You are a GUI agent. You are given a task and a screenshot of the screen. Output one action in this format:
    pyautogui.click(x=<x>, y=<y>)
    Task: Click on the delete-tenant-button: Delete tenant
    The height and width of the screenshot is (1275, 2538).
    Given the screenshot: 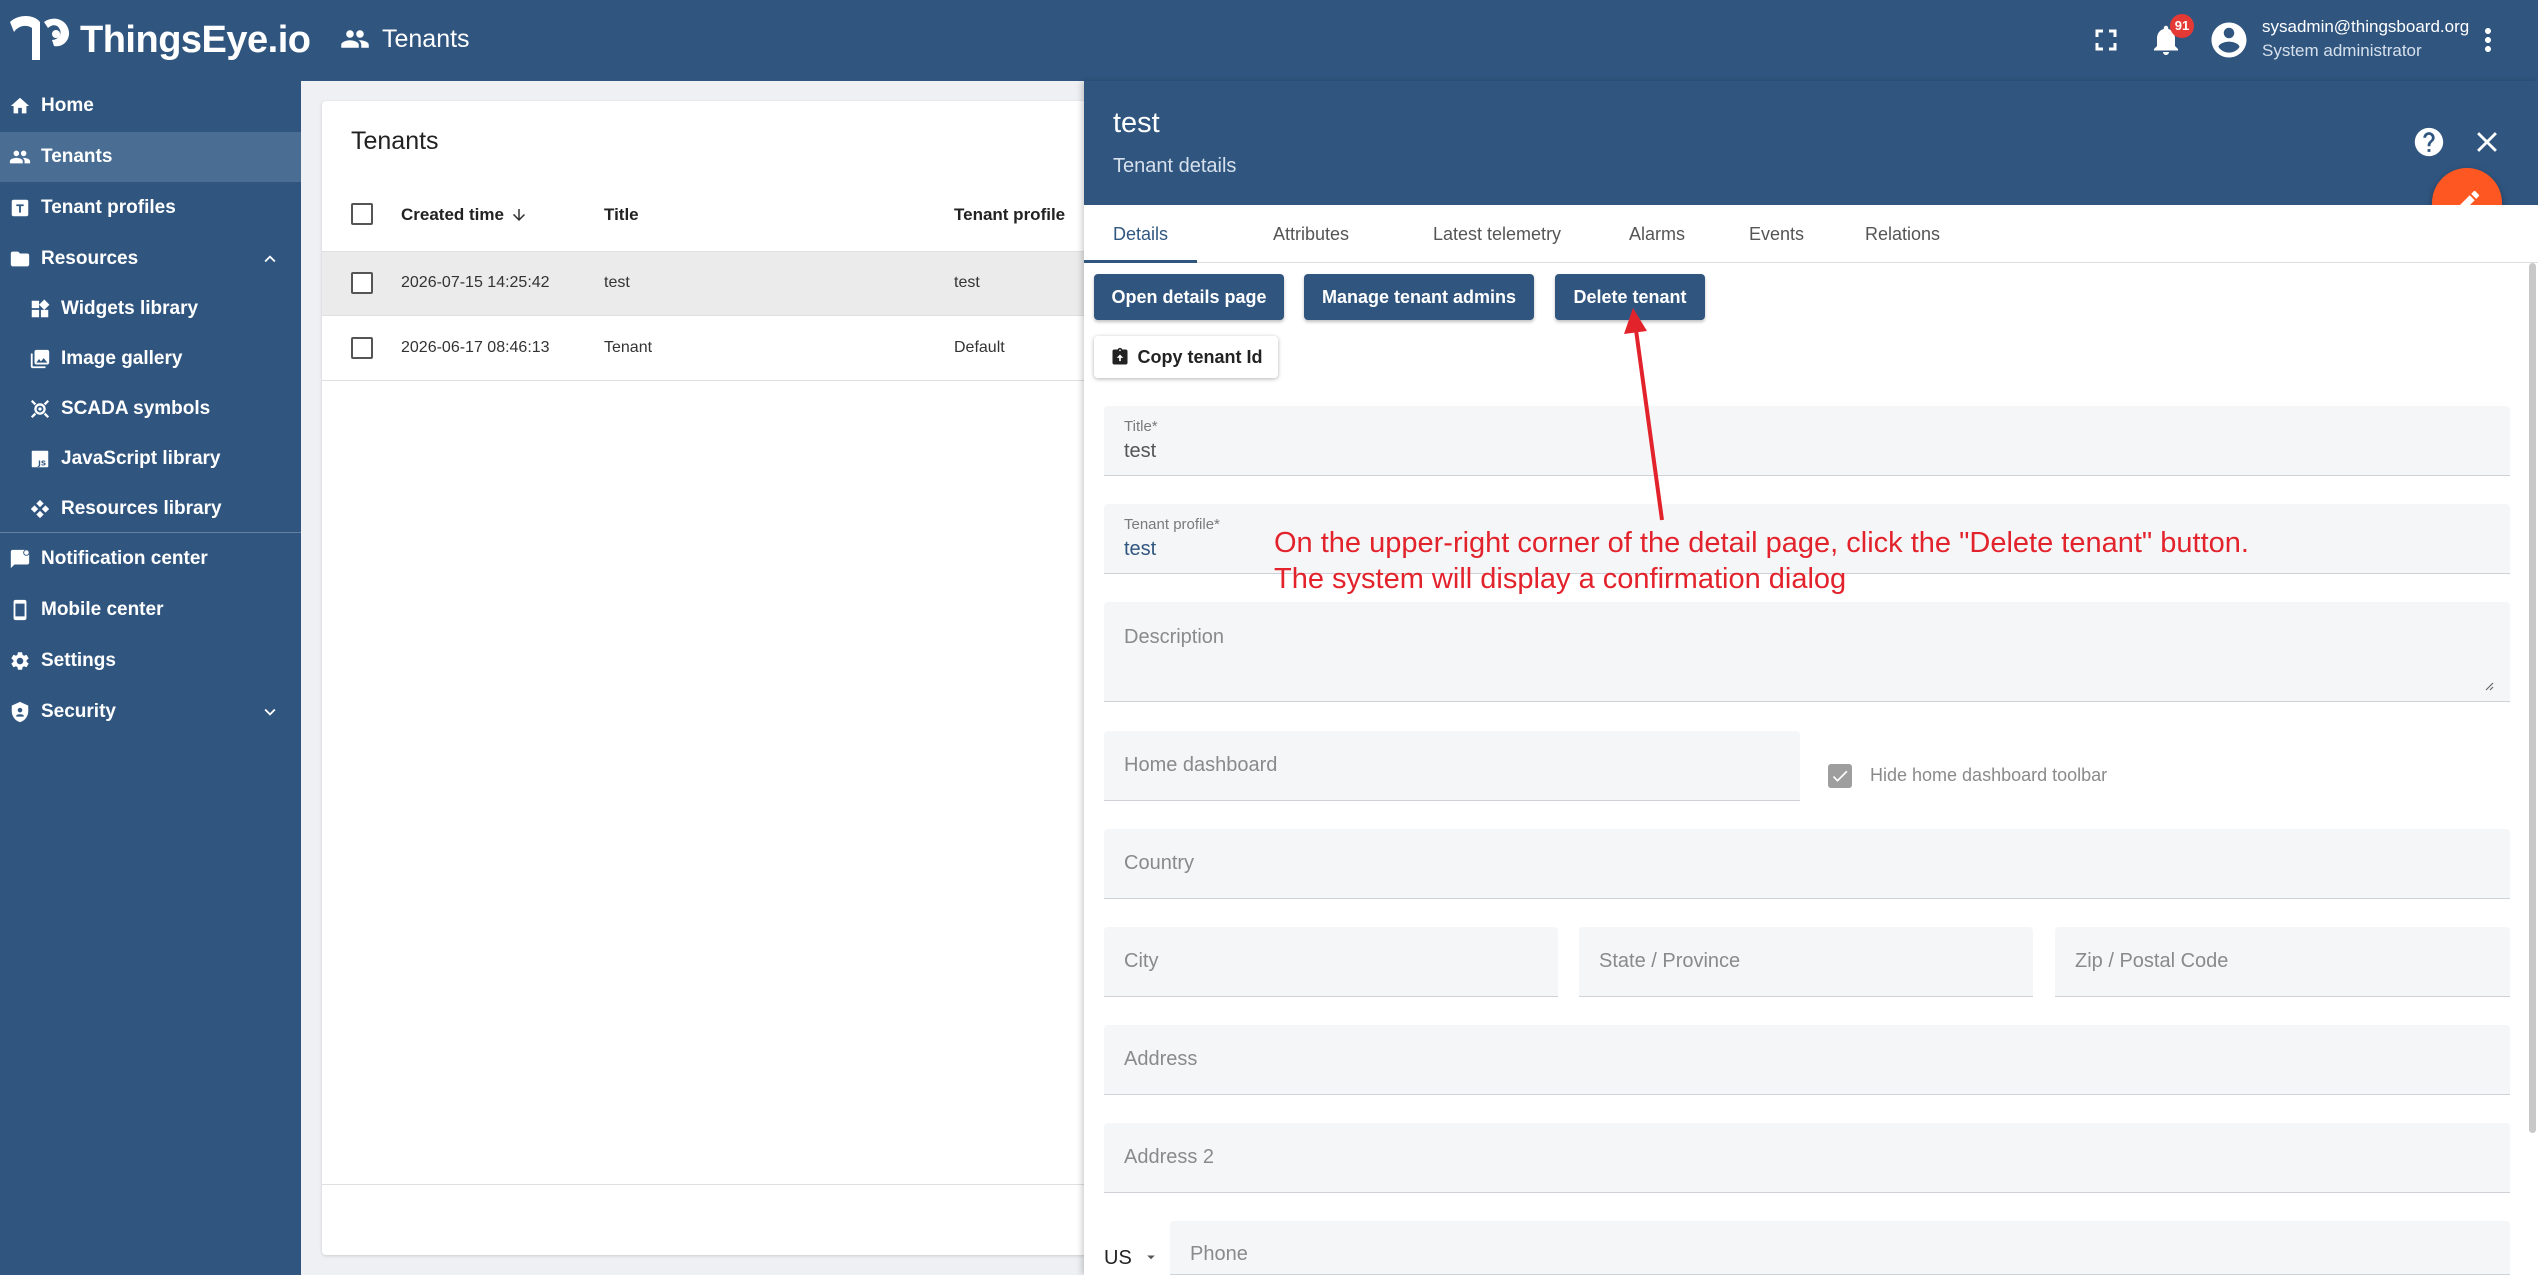 What is the action you would take?
    pyautogui.click(x=1630, y=297)
    